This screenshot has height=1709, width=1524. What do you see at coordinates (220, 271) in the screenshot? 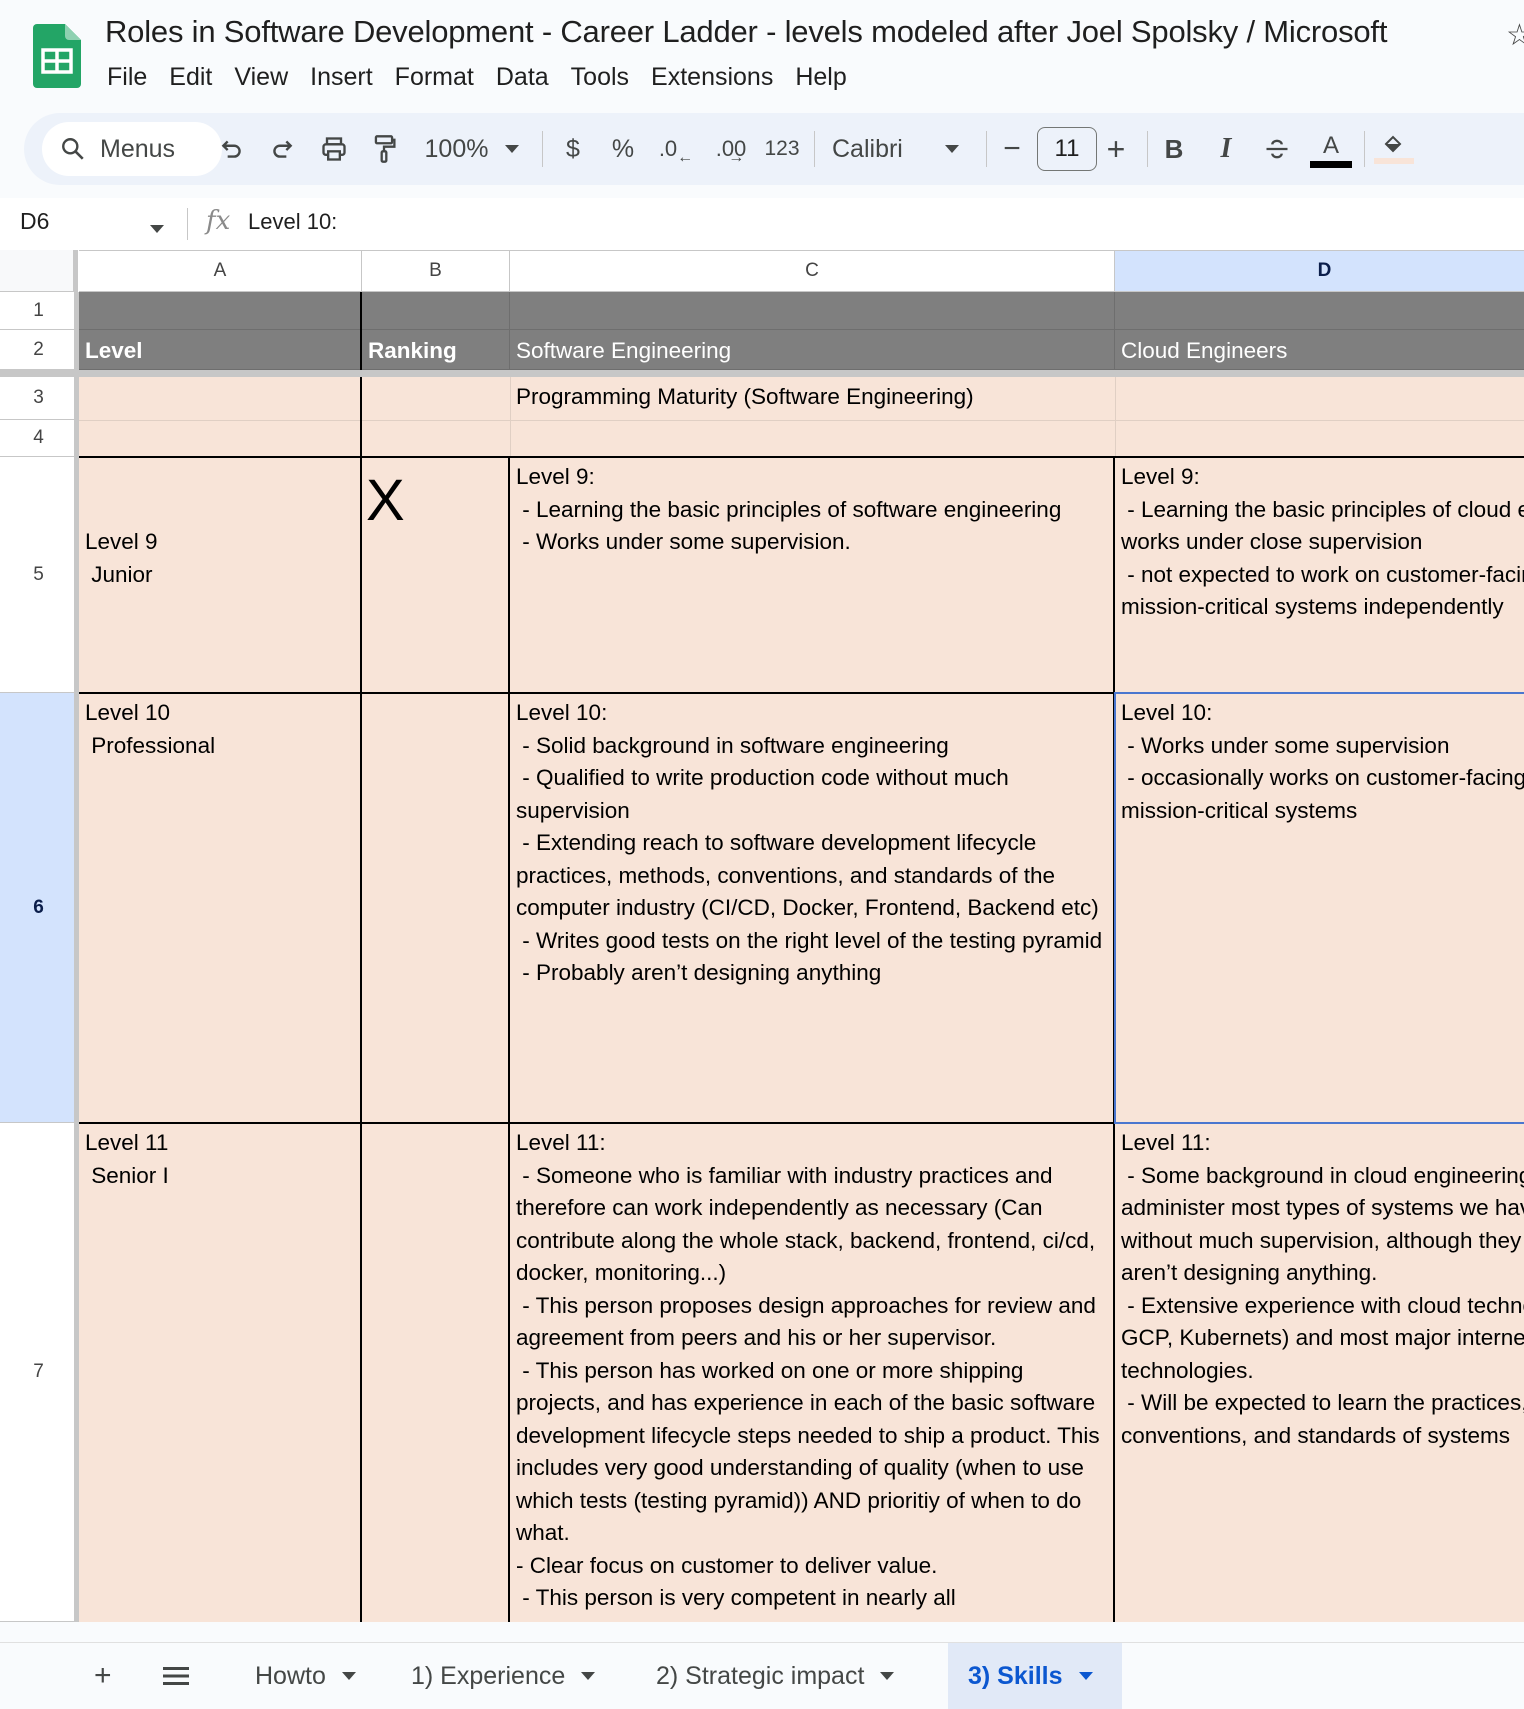
I see `column-header-a: A` at bounding box center [220, 271].